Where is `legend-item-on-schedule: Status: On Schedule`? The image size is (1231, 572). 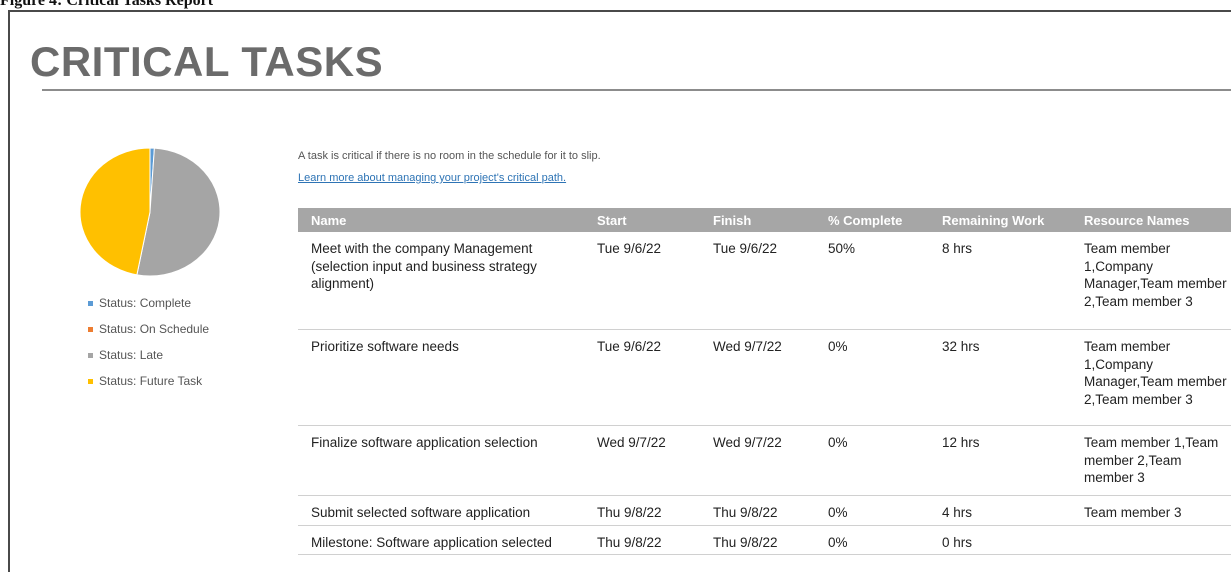
legend-item-on-schedule: Status: On Schedule is located at coordinates (148, 335).